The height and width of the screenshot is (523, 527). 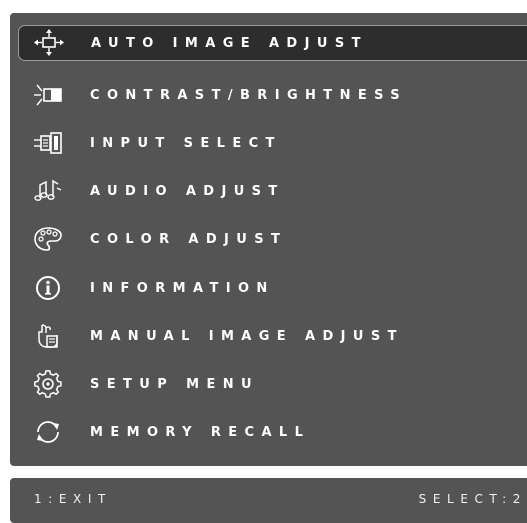 I want to click on menu-item-color-adjust: COLOR ADJUST, so click(x=272, y=239).